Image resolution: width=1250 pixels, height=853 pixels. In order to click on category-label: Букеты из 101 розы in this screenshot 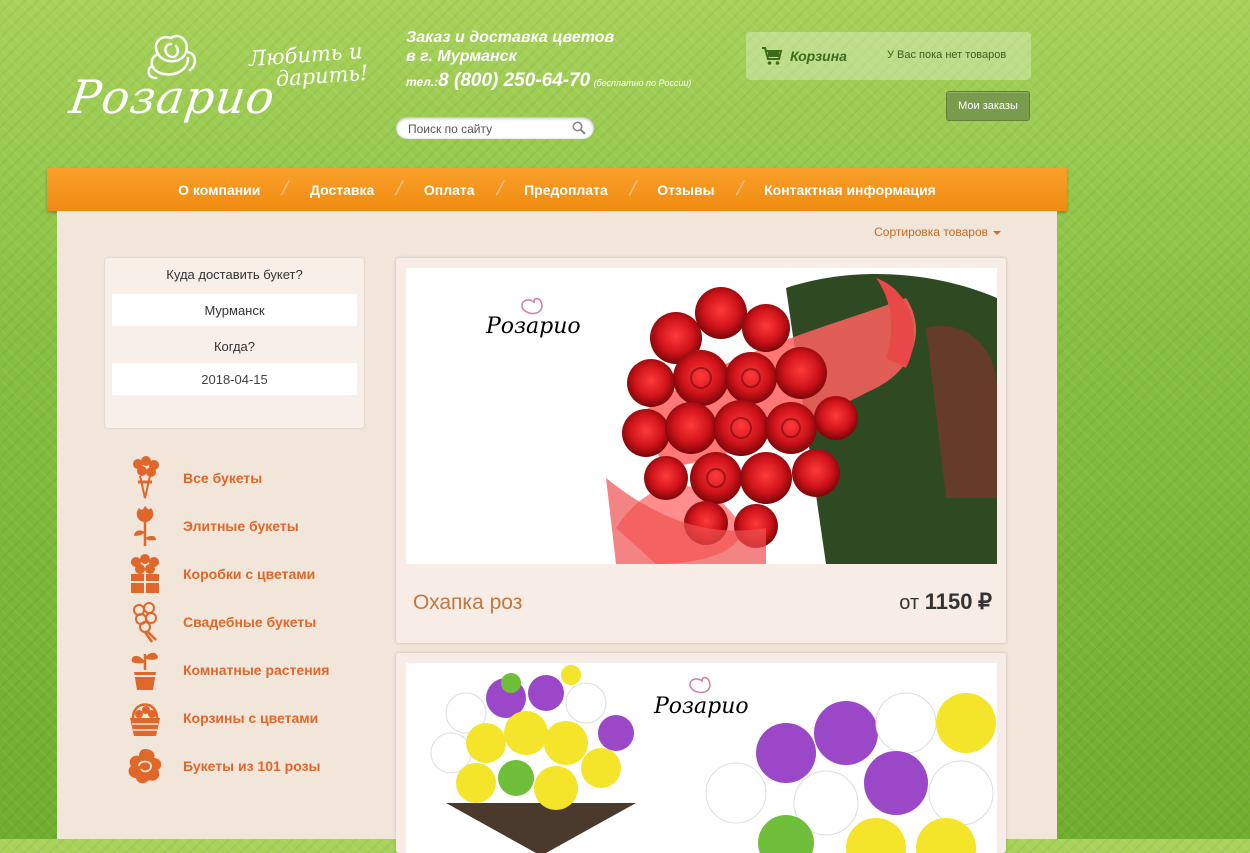, I will do `click(252, 766)`.